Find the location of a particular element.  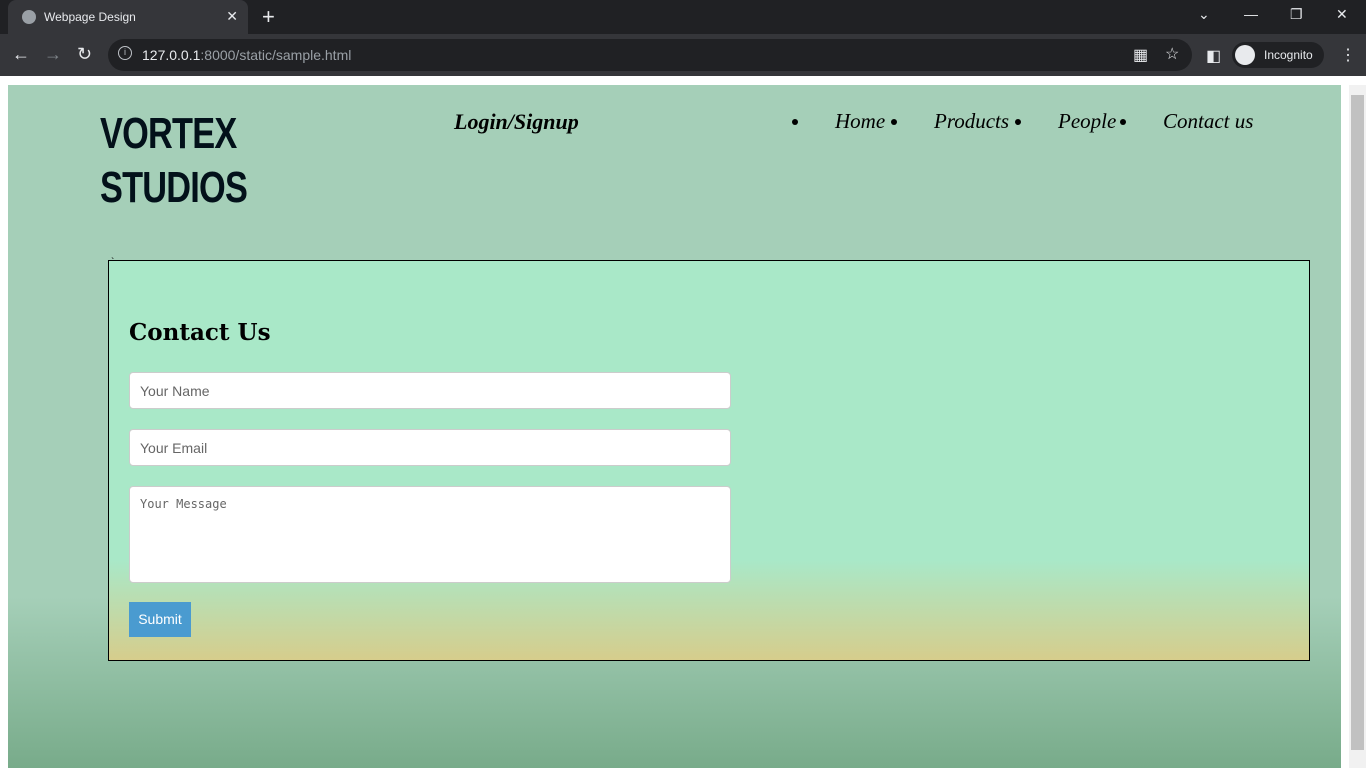

scrollbar is located at coordinates (1357, 426).